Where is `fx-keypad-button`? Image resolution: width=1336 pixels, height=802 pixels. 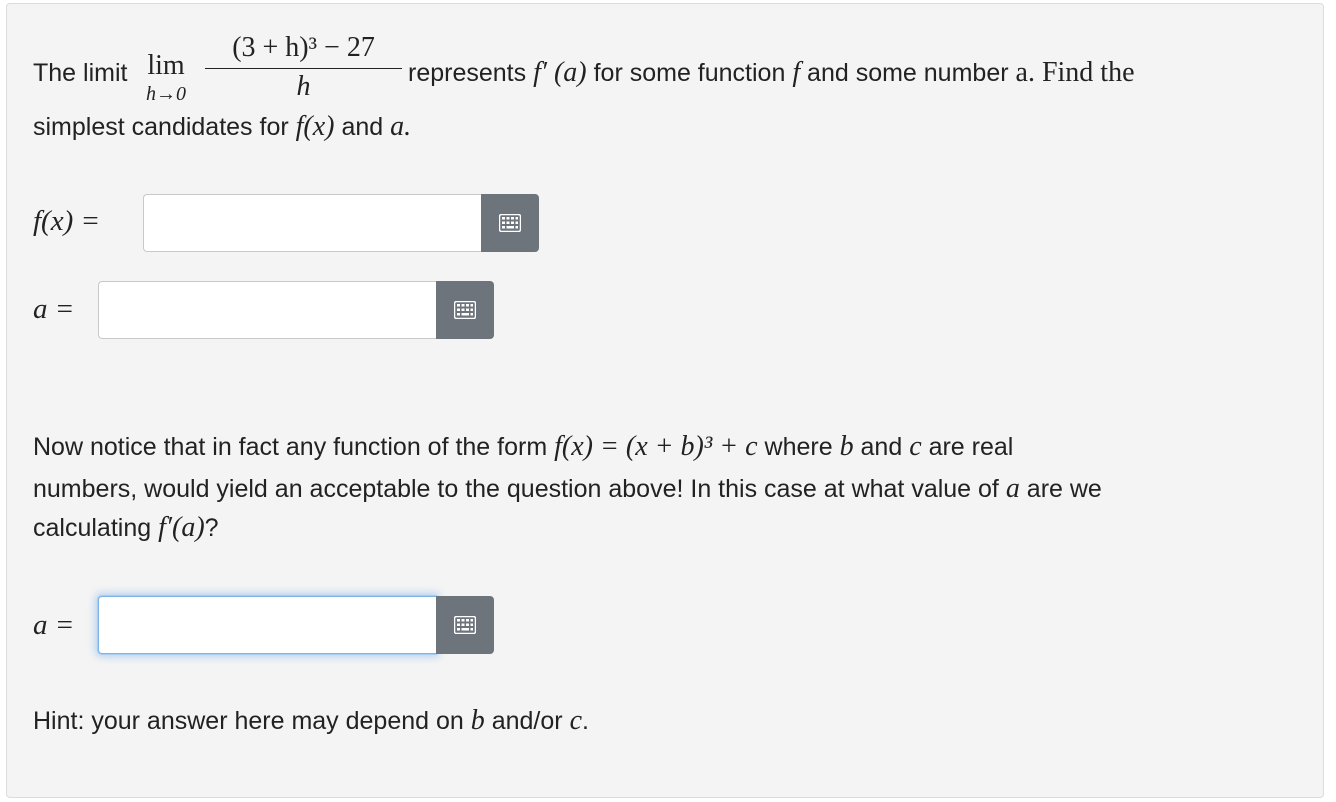
fx-keypad-button is located at coordinates (510, 223).